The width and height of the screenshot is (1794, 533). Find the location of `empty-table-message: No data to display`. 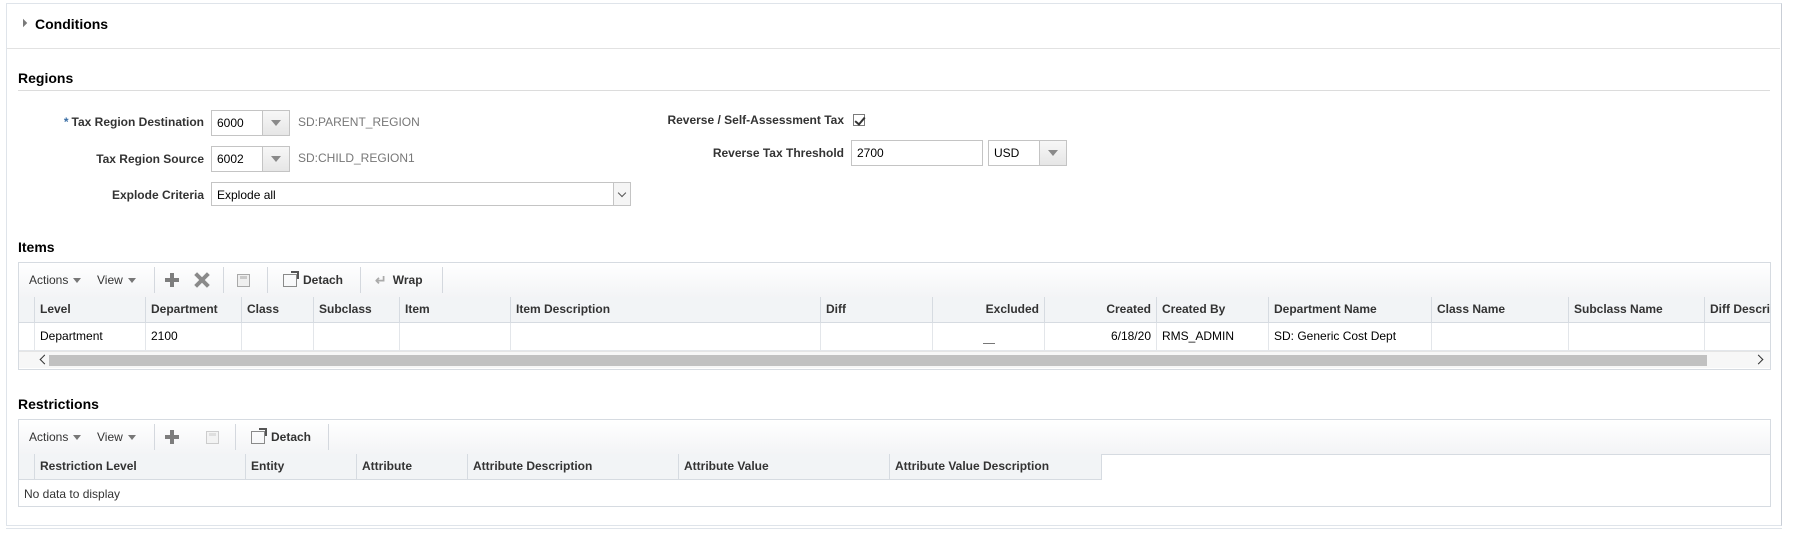

empty-table-message: No data to display is located at coordinates (72, 494).